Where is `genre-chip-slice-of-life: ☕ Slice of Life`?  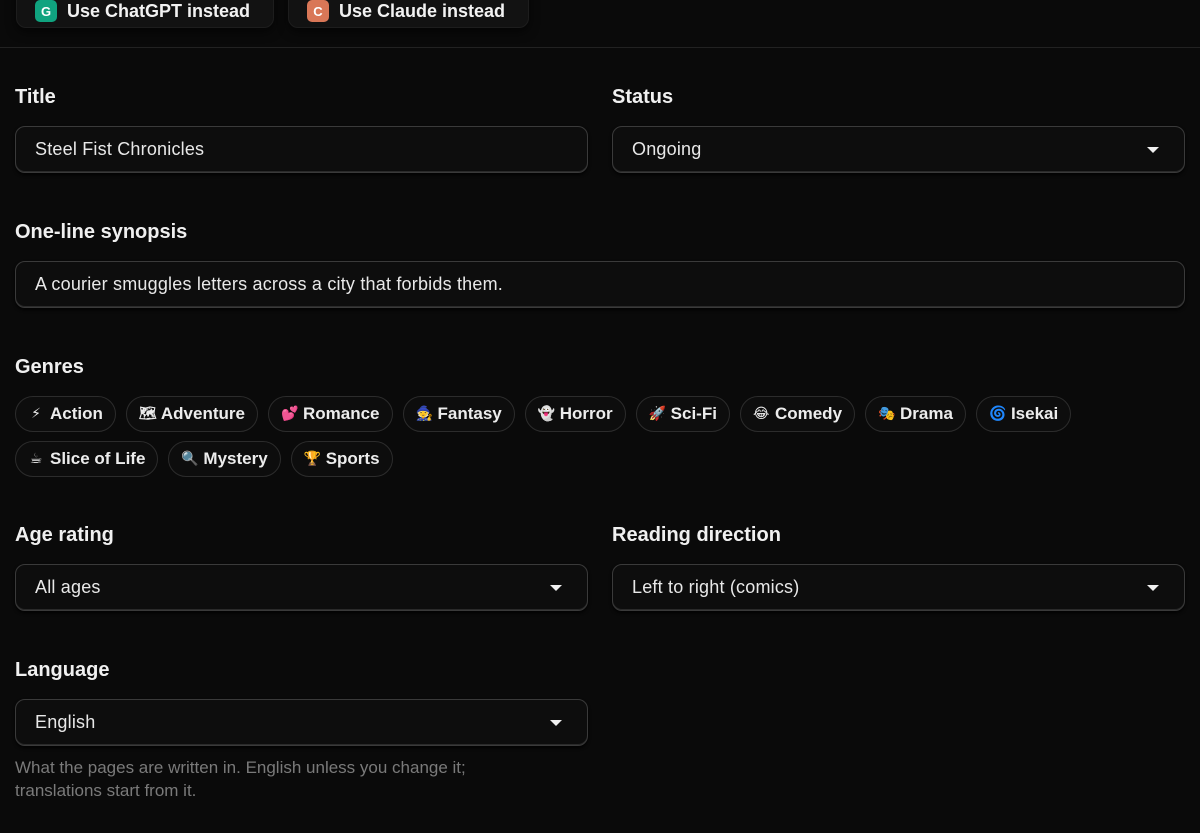
genre-chip-slice-of-life: ☕ Slice of Life is located at coordinates (87, 459).